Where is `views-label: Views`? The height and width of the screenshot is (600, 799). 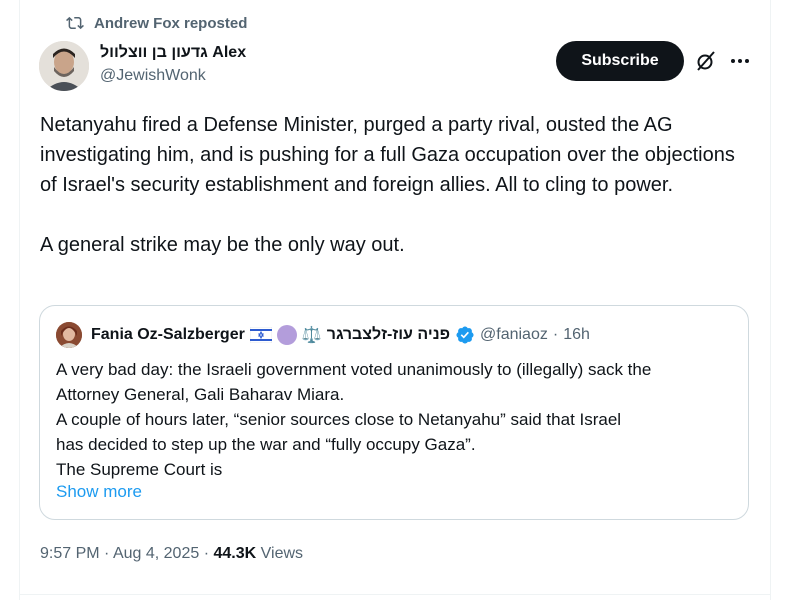
views-label: Views is located at coordinates (282, 553).